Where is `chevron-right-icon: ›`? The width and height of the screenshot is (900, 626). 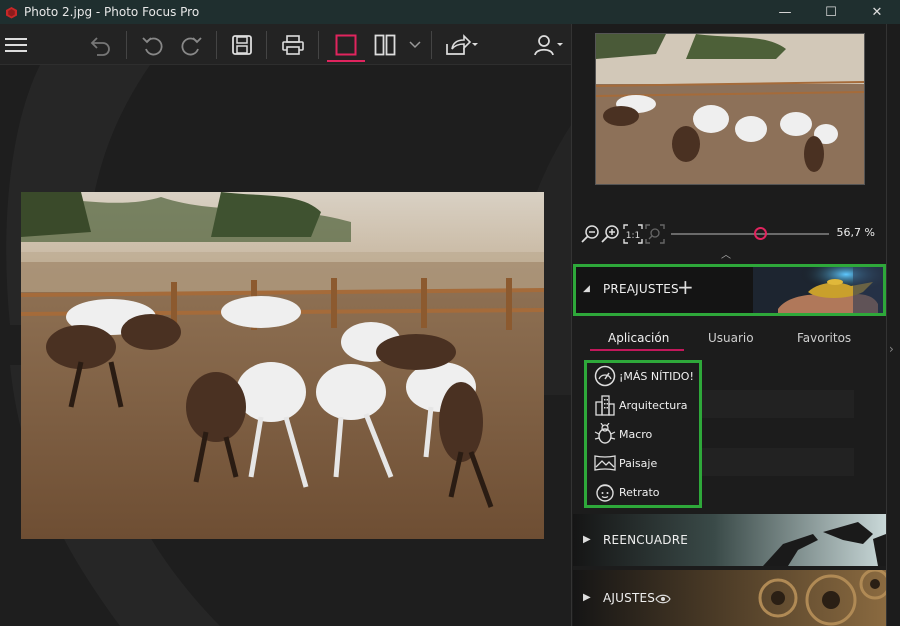 chevron-right-icon: › is located at coordinates (891, 349).